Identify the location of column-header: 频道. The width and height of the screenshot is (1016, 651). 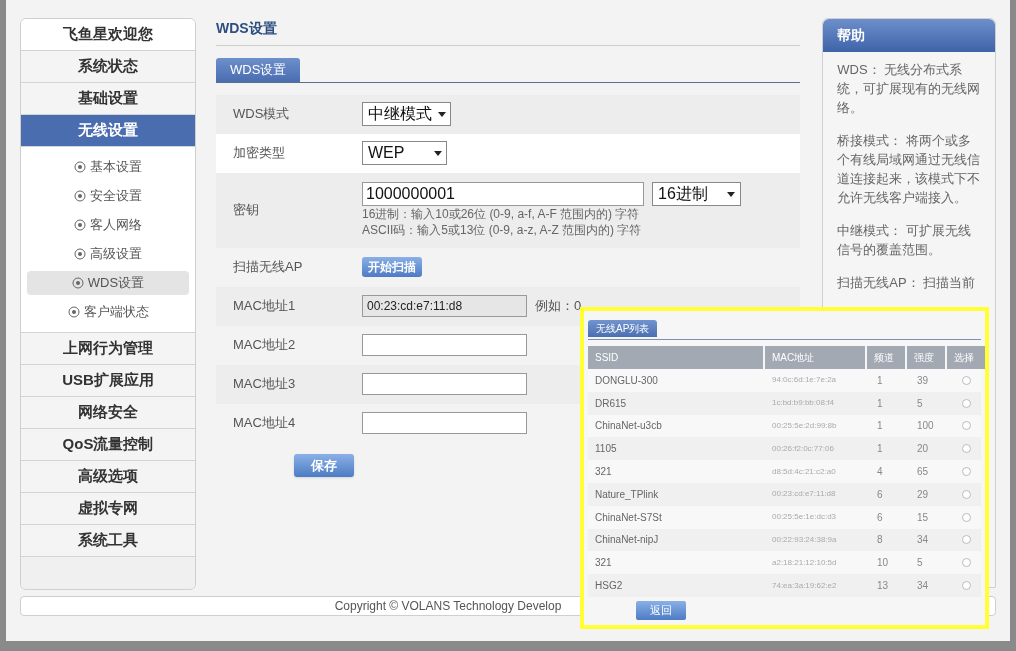
(886, 357).